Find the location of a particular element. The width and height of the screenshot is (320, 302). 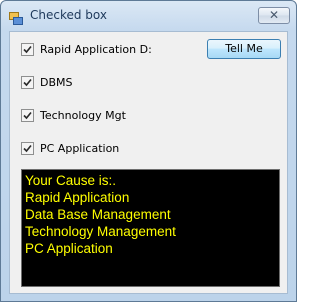

checkbox-rapid-application: Rapid Application D: is located at coordinates (86, 49).